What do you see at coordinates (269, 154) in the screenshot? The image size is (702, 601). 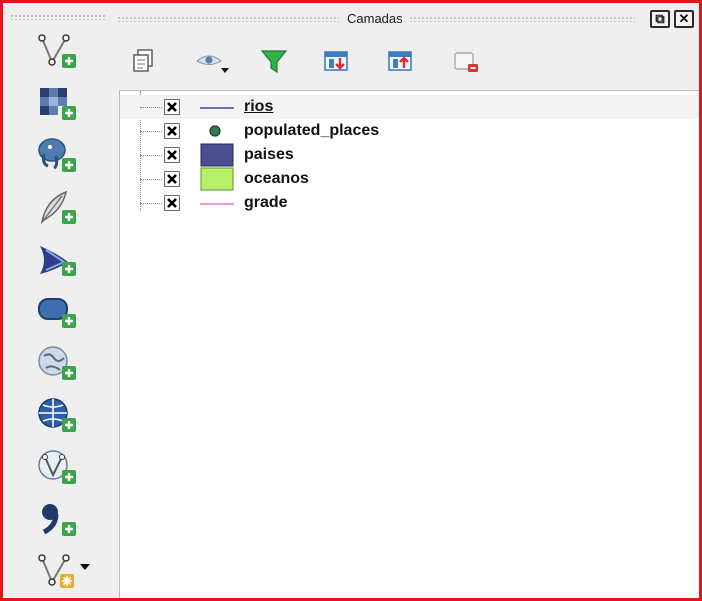 I see `layer-name: paises` at bounding box center [269, 154].